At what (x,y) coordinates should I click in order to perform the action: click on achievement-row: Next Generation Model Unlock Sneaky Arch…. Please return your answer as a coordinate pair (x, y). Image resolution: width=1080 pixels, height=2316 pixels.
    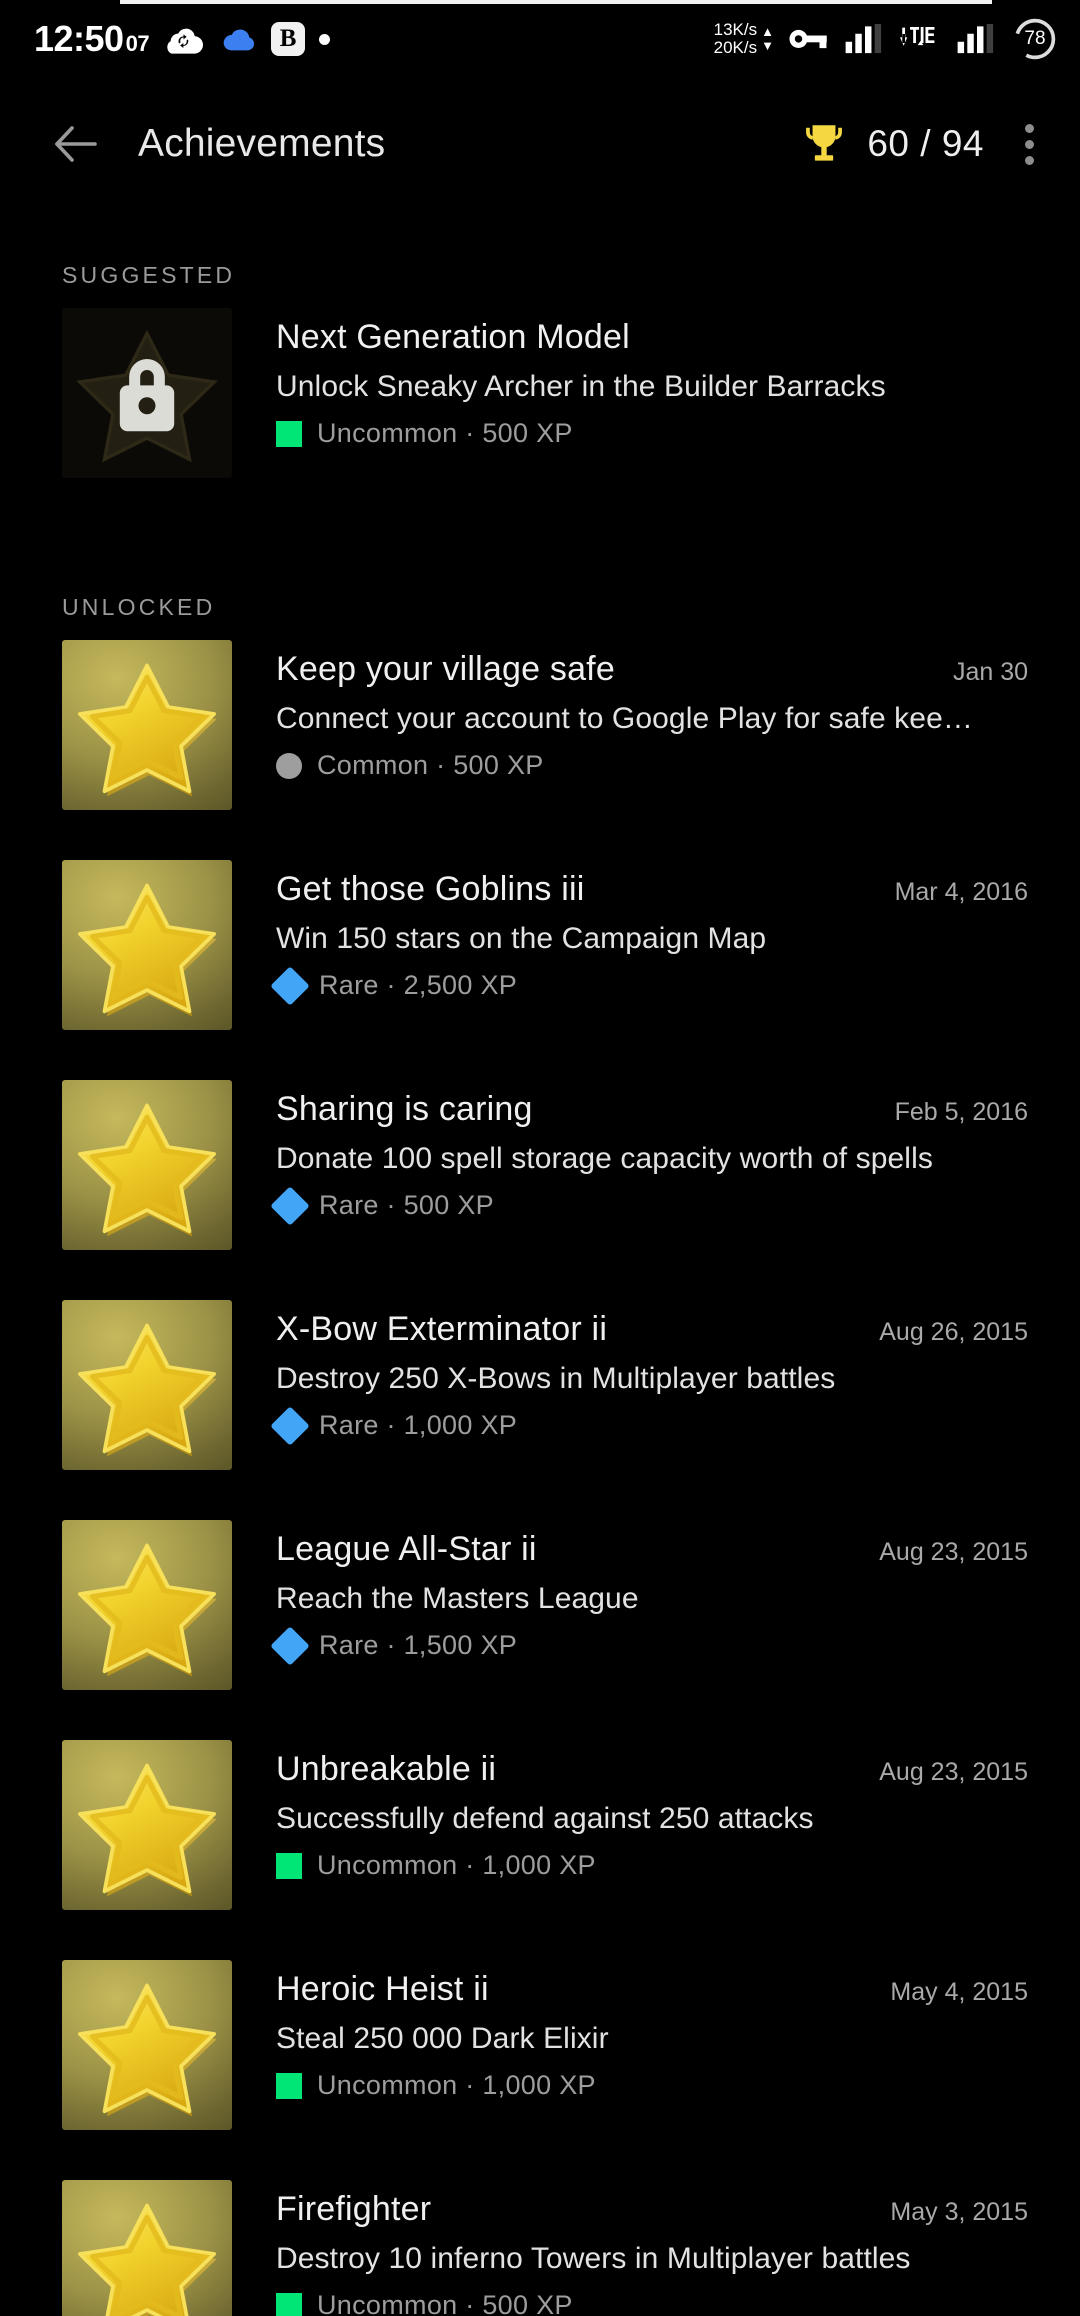
    Looking at the image, I should click on (540, 393).